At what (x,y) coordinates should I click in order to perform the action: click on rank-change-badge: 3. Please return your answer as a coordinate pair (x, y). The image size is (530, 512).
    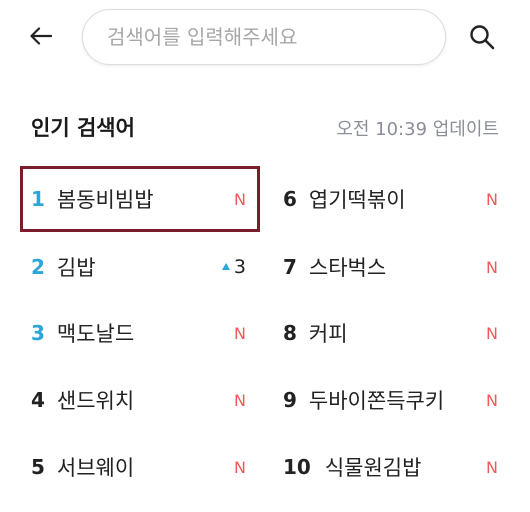
    Looking at the image, I should click on (233, 267).